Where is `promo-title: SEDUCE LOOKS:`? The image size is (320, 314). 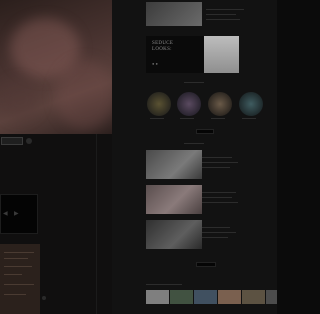
promo-title: SEDUCE LOOKS: is located at coordinates (172, 47).